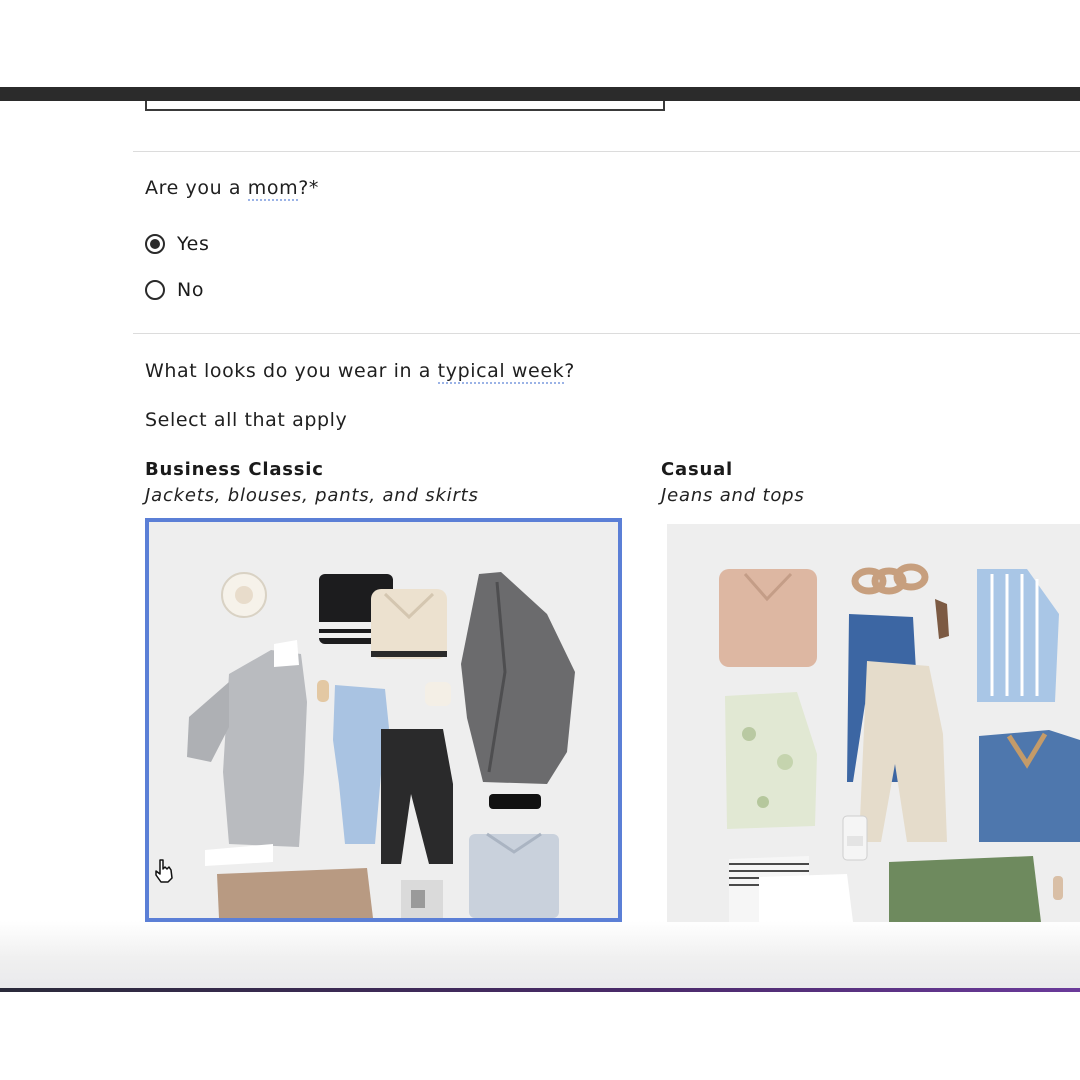 Image resolution: width=1080 pixels, height=1080 pixels. Describe the element at coordinates (569, 371) in the screenshot. I see `question-mark: ?` at that location.